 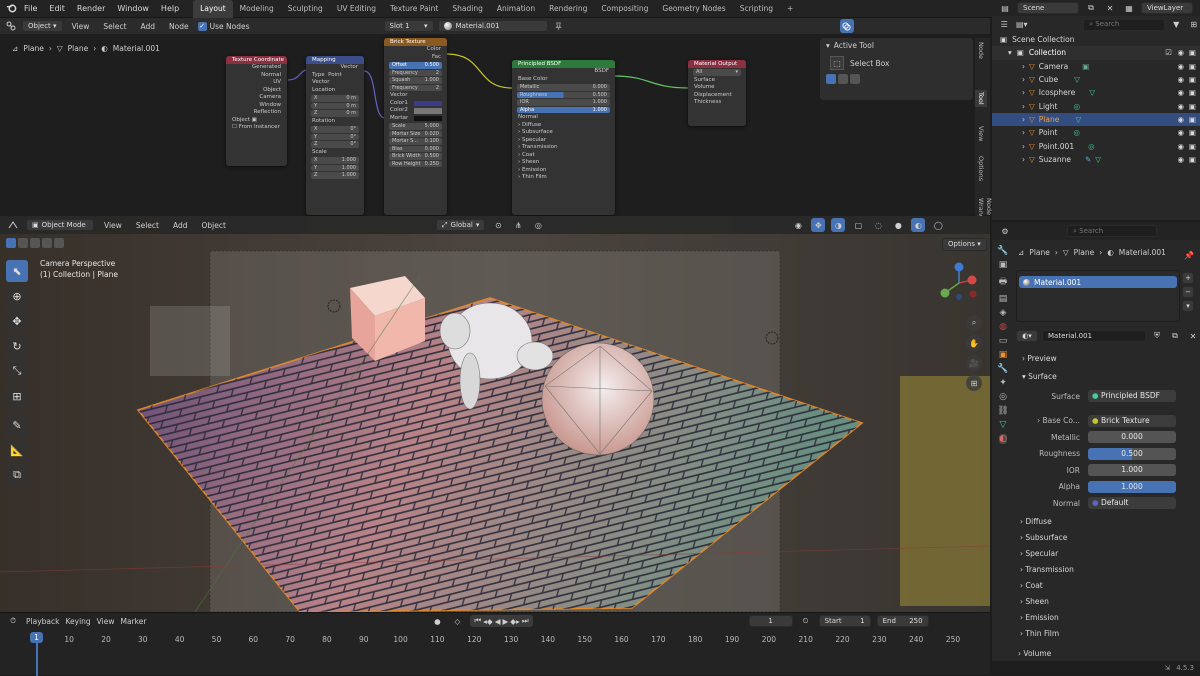 I want to click on cursor-tool-icon: ⊕, so click(x=17, y=296).